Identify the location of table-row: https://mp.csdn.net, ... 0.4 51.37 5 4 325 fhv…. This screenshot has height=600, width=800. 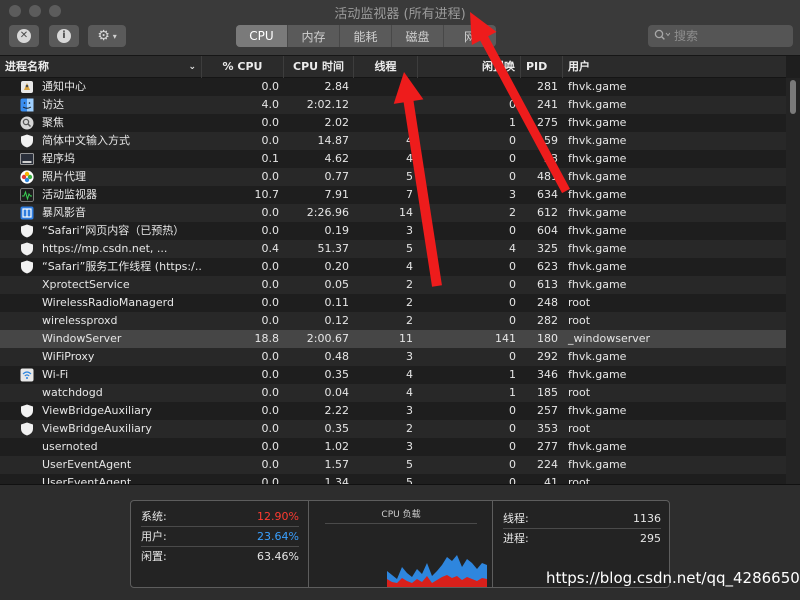
(393, 249).